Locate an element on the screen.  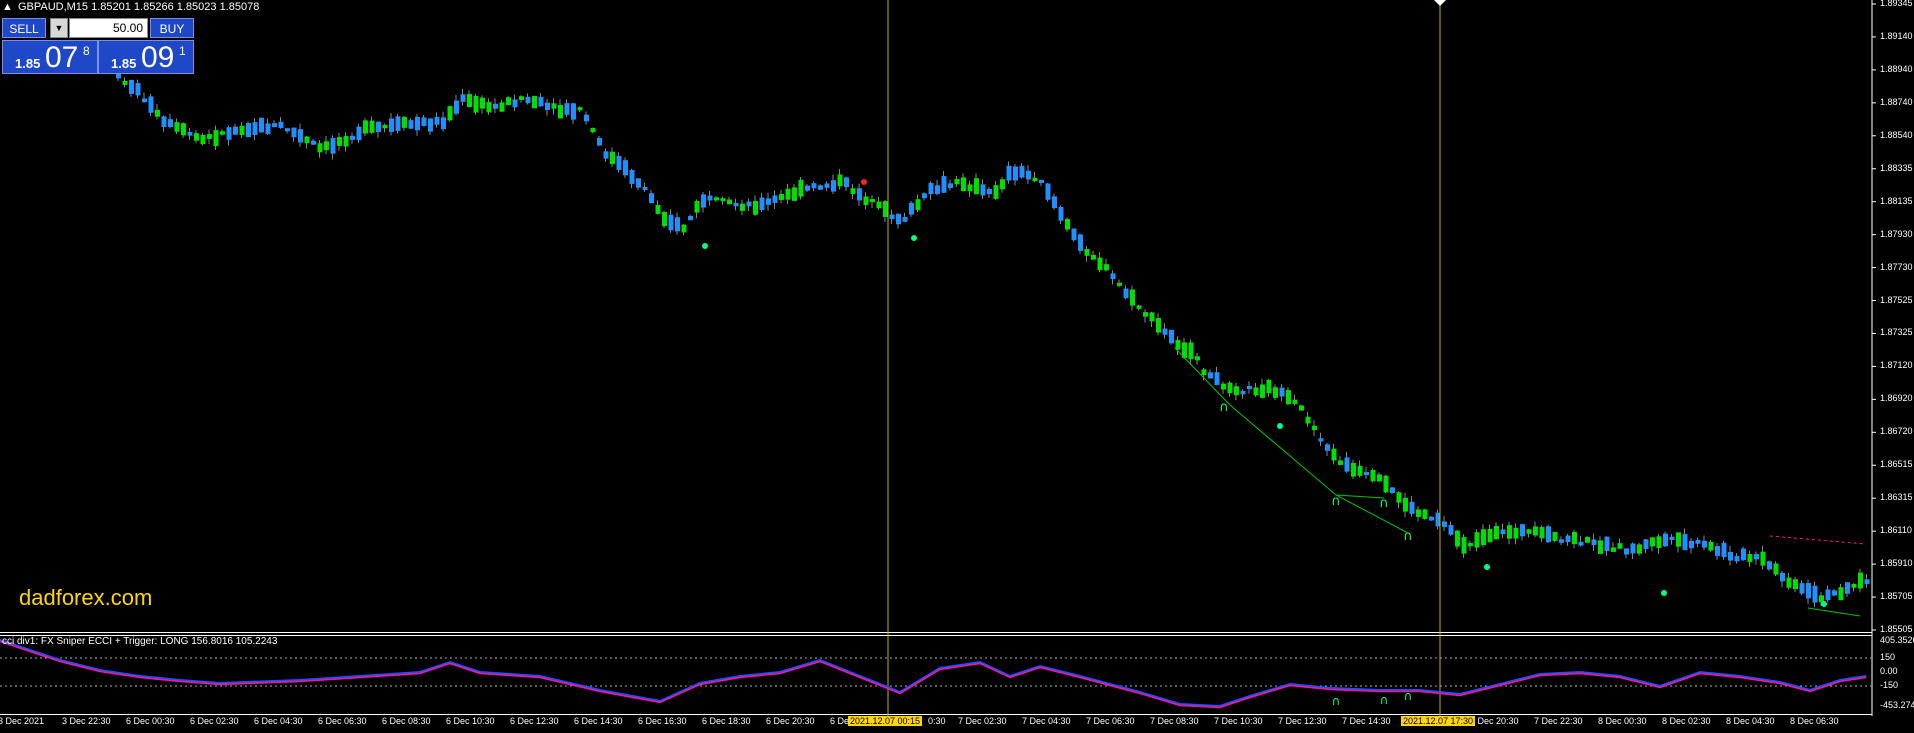
cci-axis-label: 405.3526 is located at coordinates (1897, 640).